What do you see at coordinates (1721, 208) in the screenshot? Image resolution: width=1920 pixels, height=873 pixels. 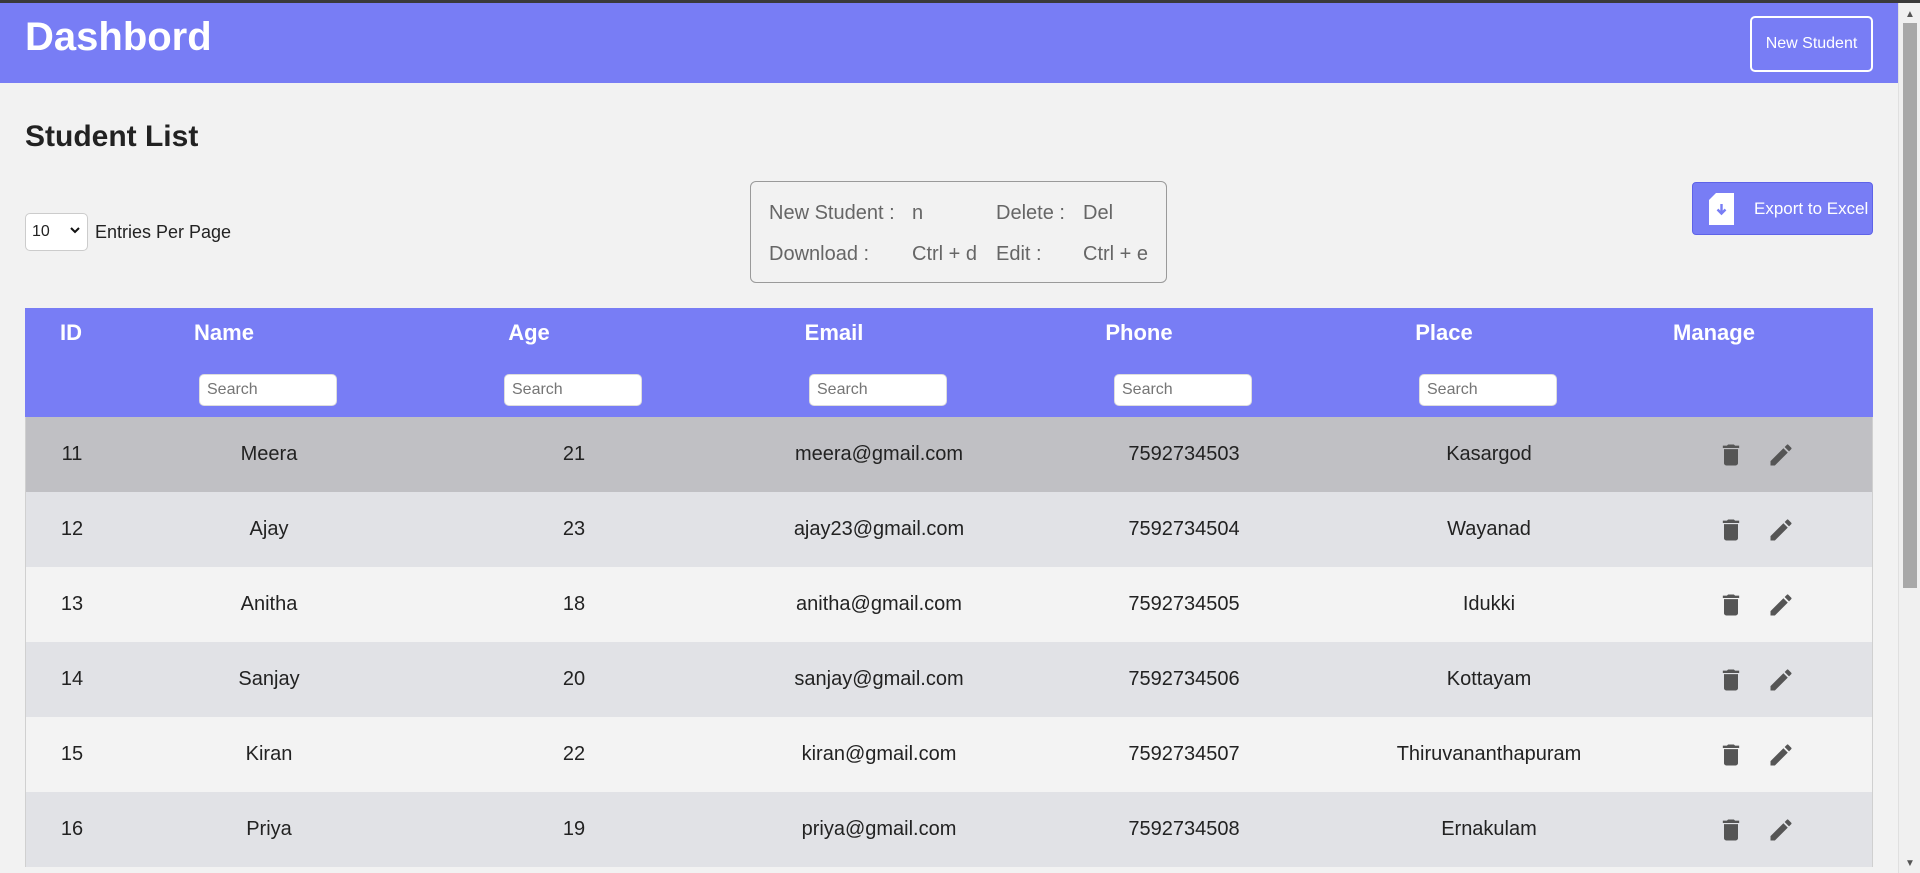 I see `file-download-icon` at bounding box center [1721, 208].